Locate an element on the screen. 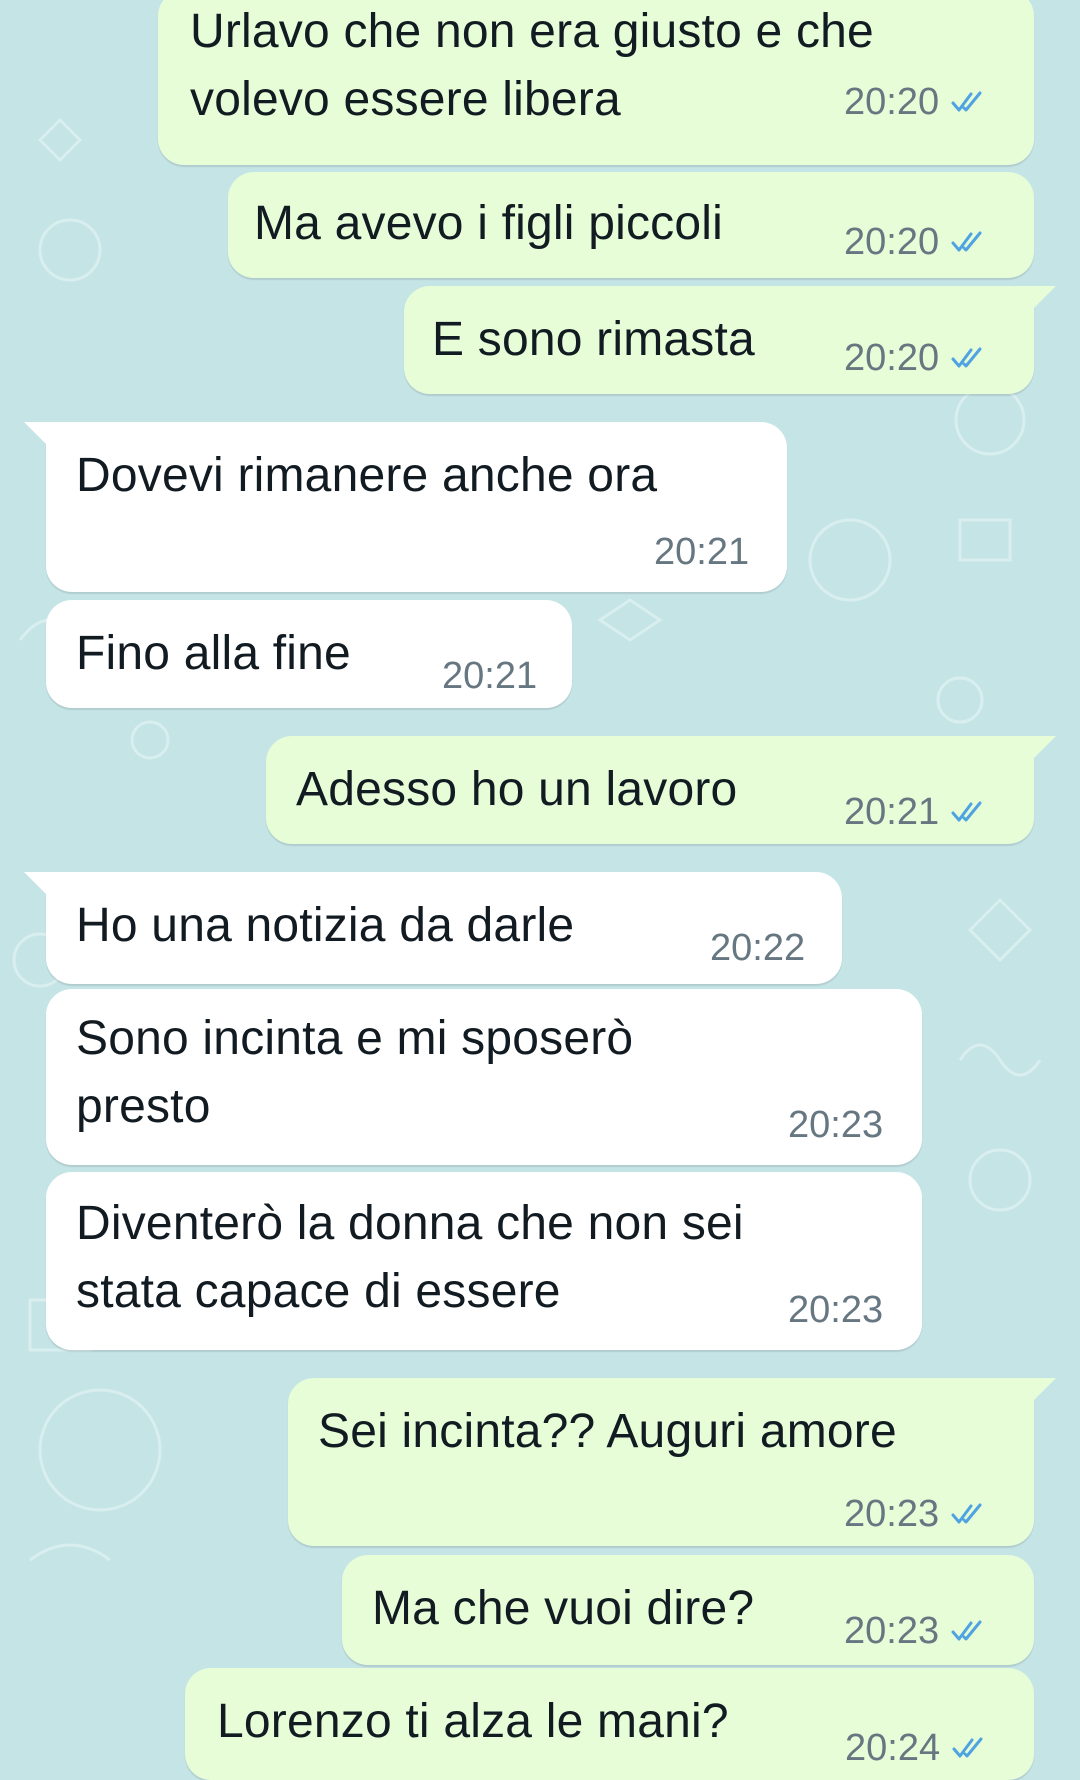 This screenshot has height=1780, width=1080. message-text: Ma che vuoi dire? is located at coordinates (563, 1608).